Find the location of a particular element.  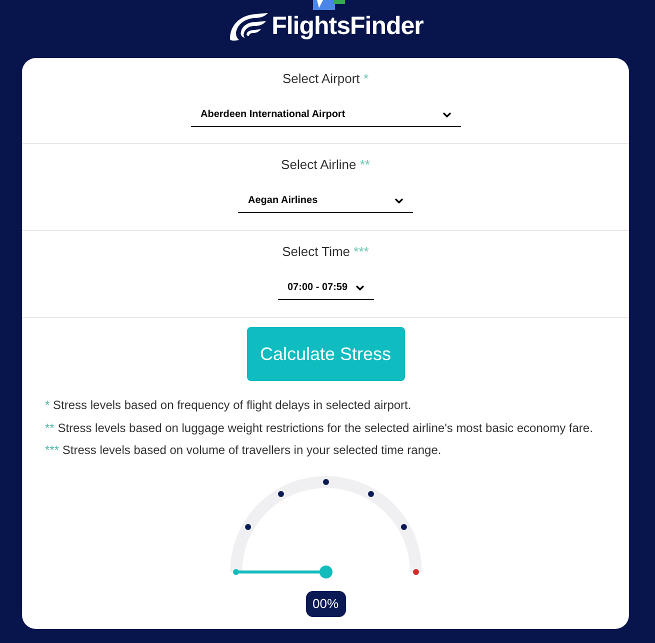

translate-icon is located at coordinates (329, 5).